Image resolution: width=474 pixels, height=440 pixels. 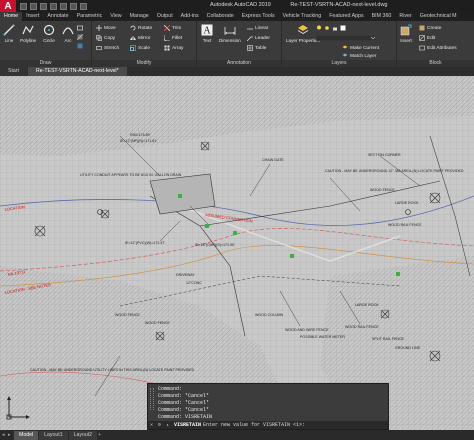 What do you see at coordinates (173, 48) in the screenshot?
I see `array-button: Array` at bounding box center [173, 48].